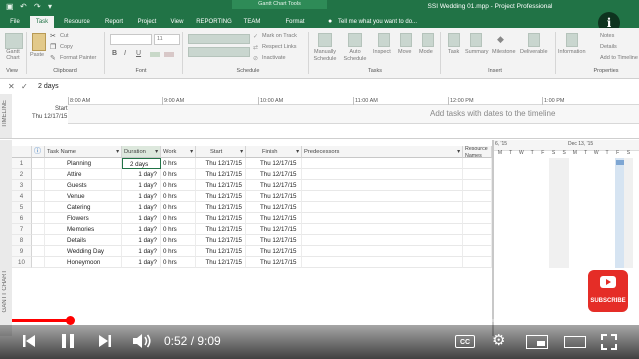 Image resolution: width=639 pixels, height=359 pixels. I want to click on theater-mode-icon, so click(575, 342).